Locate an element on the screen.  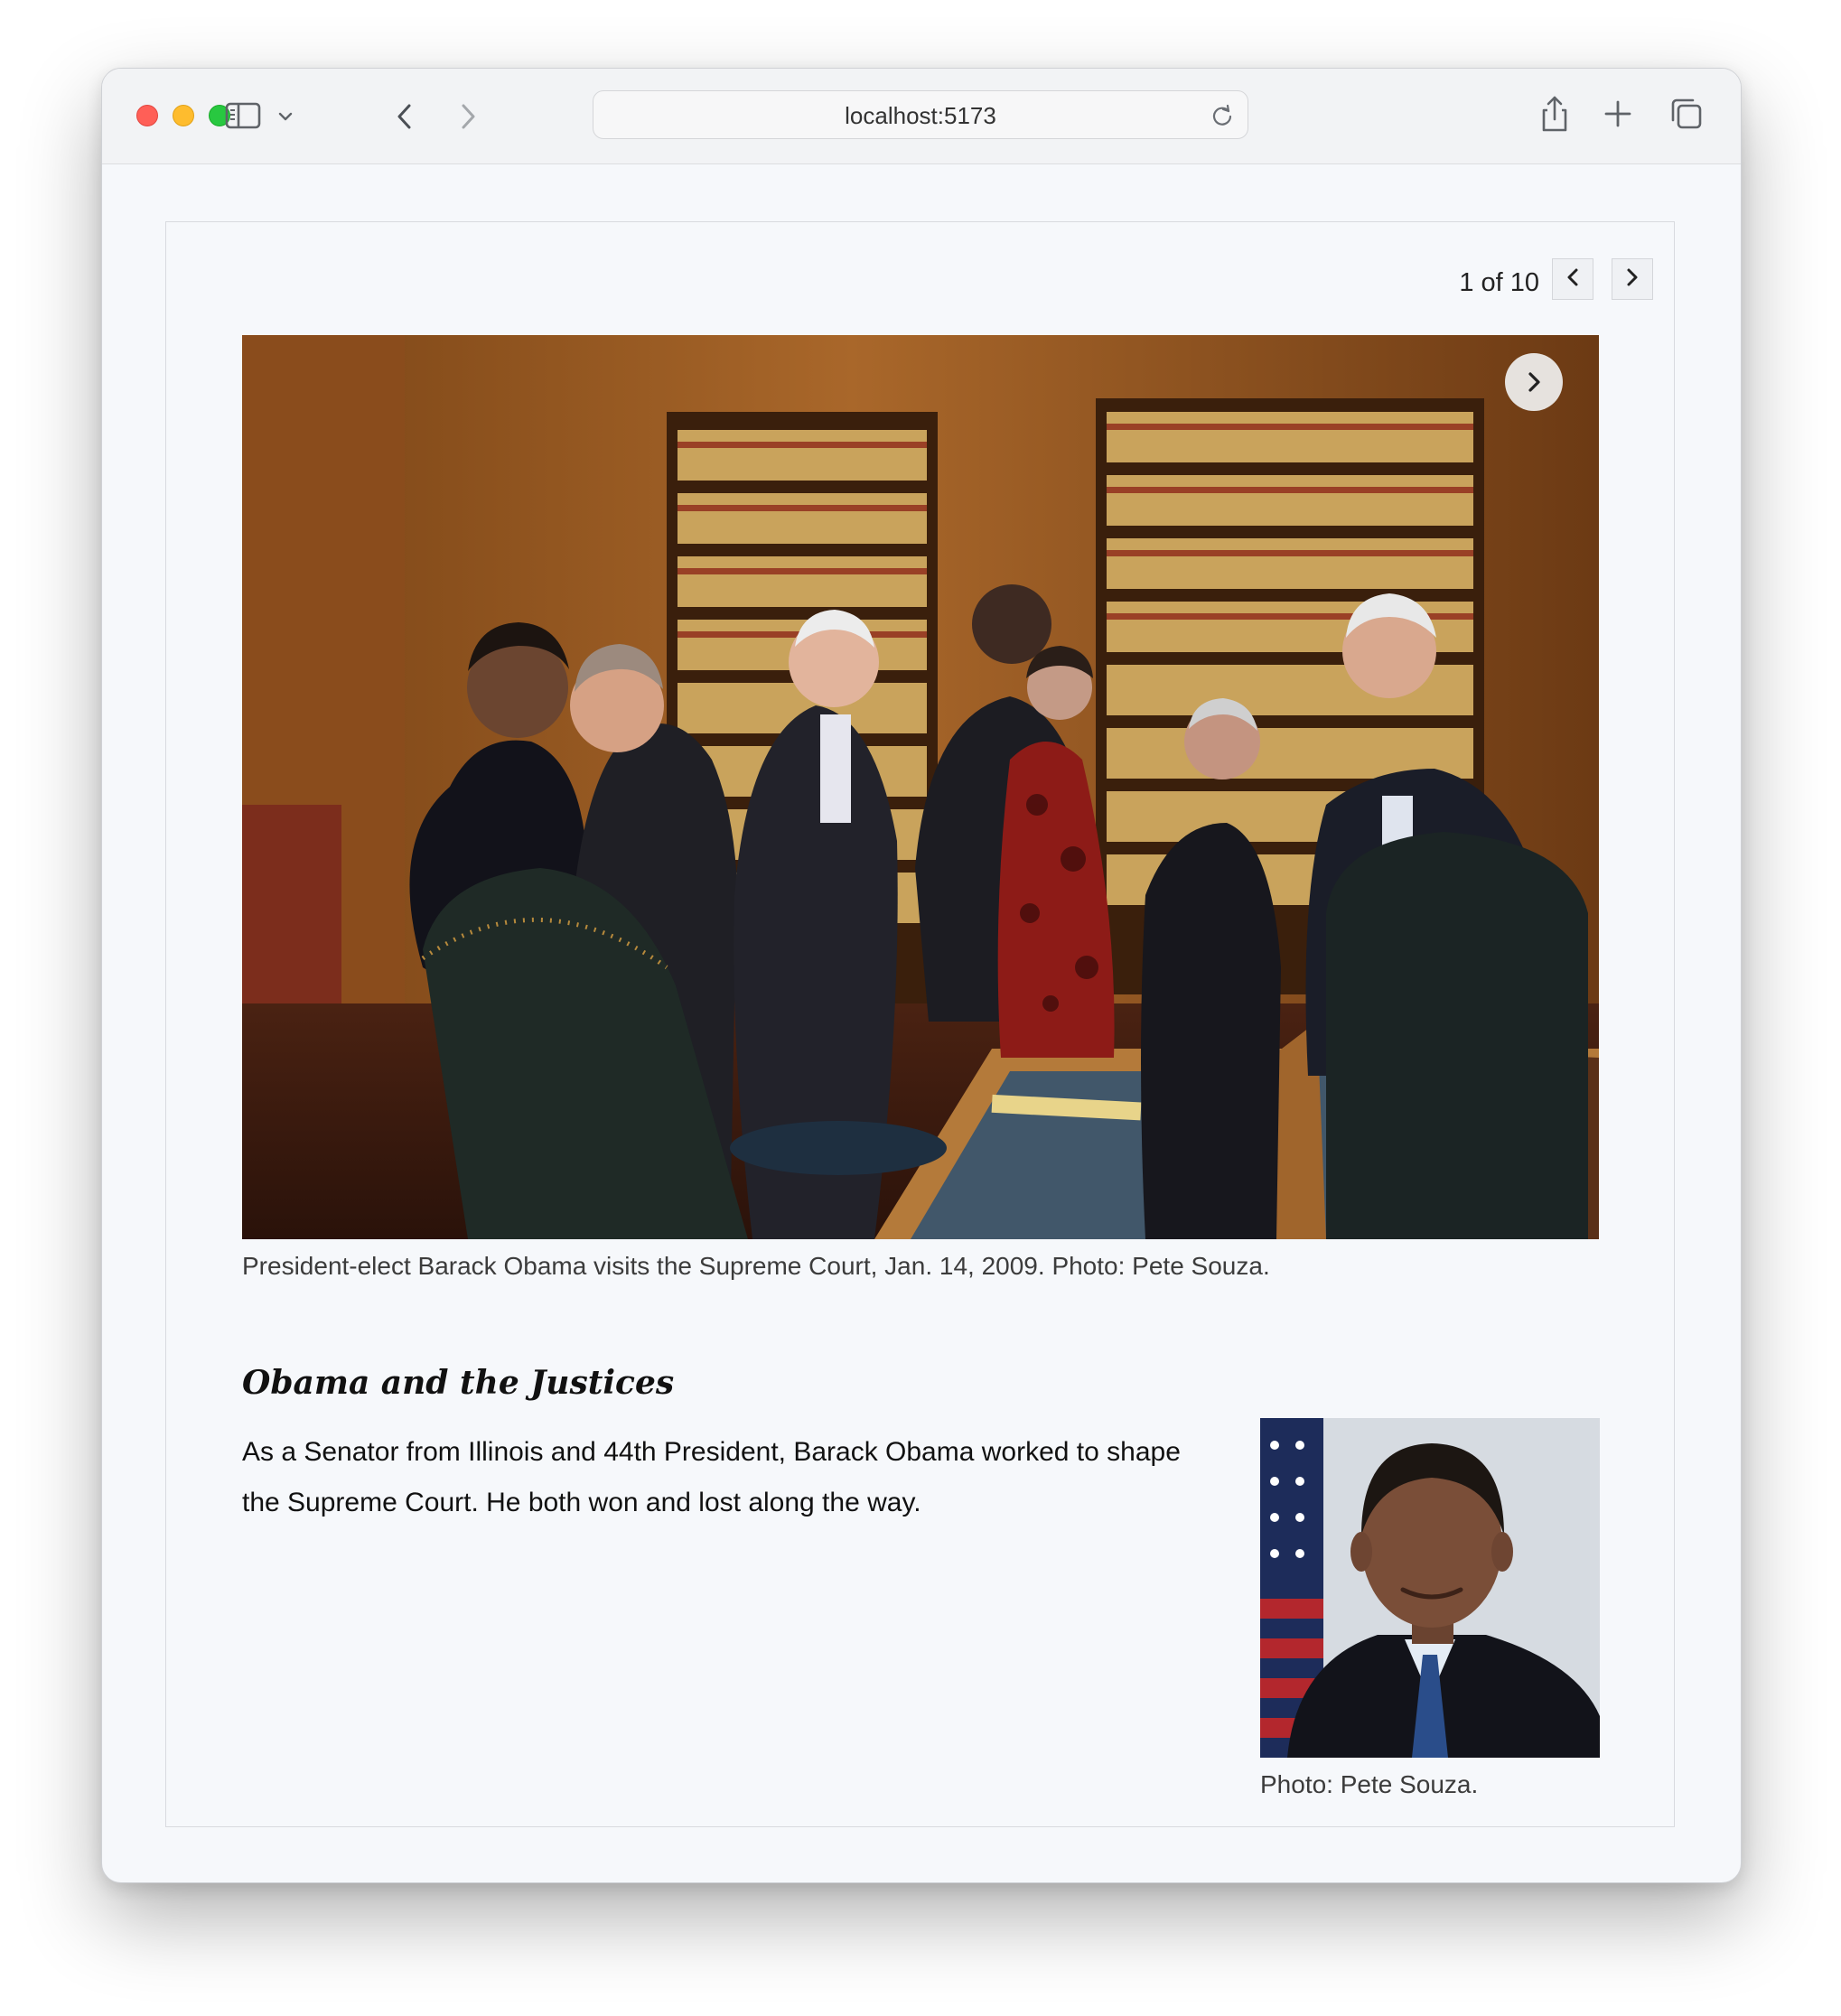
obama-portrait is located at coordinates (1430, 1588).